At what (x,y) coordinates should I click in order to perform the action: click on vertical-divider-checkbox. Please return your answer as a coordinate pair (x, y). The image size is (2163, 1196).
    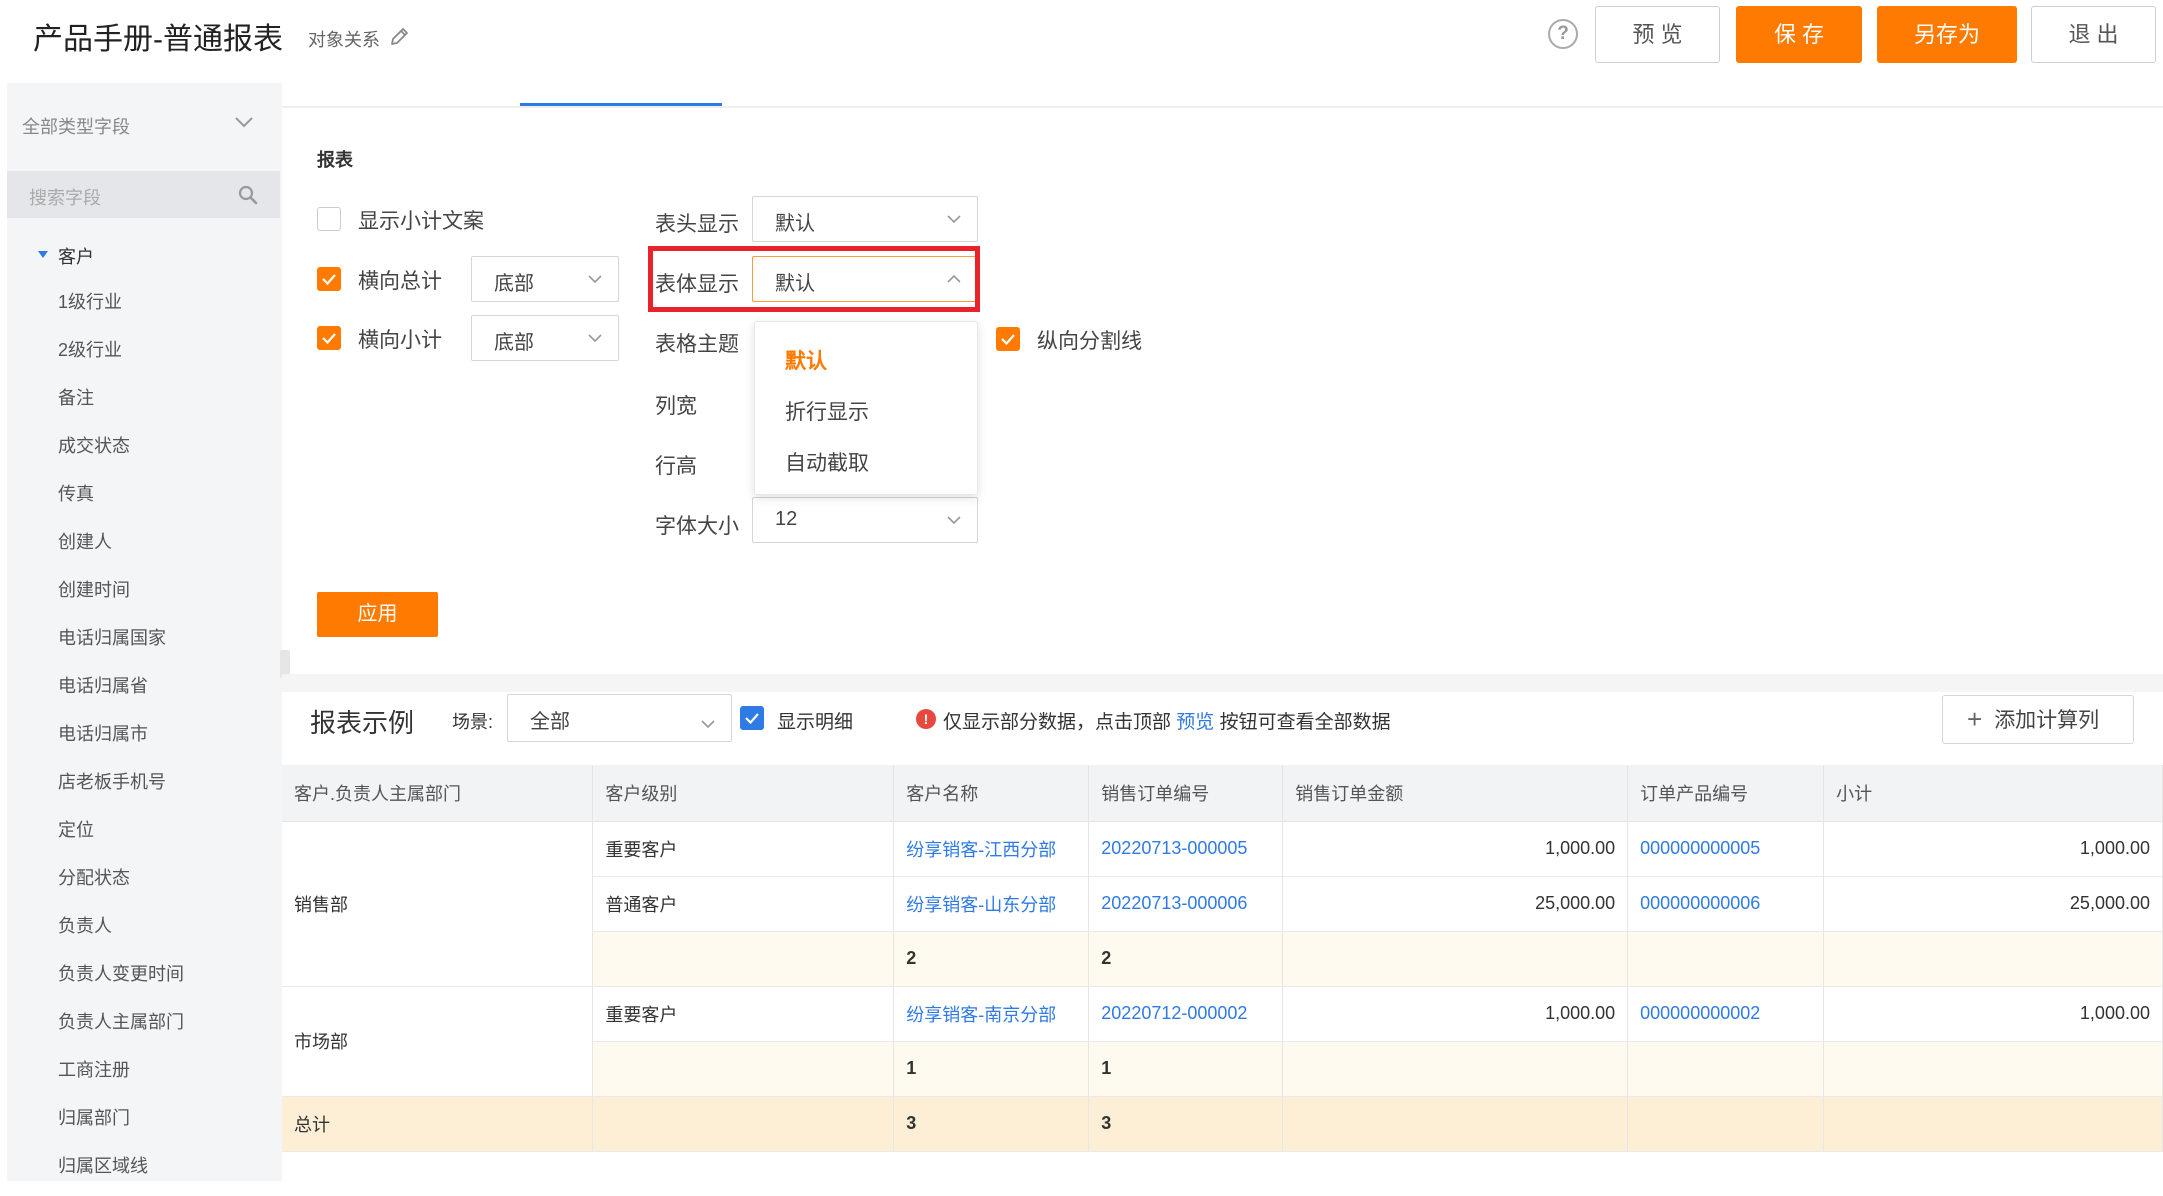
    Looking at the image, I should click on (1008, 339).